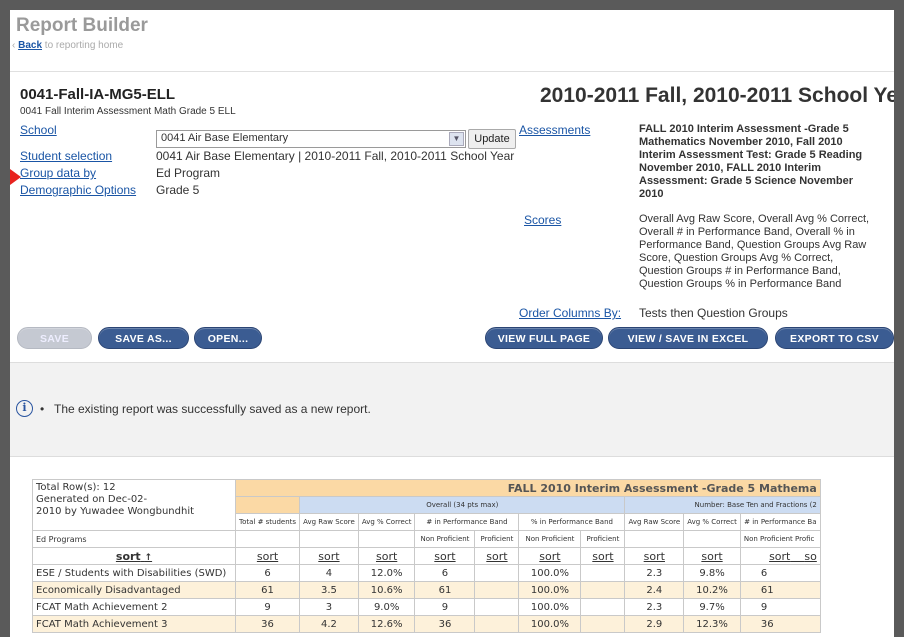  I want to click on scores-link: Scores, so click(542, 220).